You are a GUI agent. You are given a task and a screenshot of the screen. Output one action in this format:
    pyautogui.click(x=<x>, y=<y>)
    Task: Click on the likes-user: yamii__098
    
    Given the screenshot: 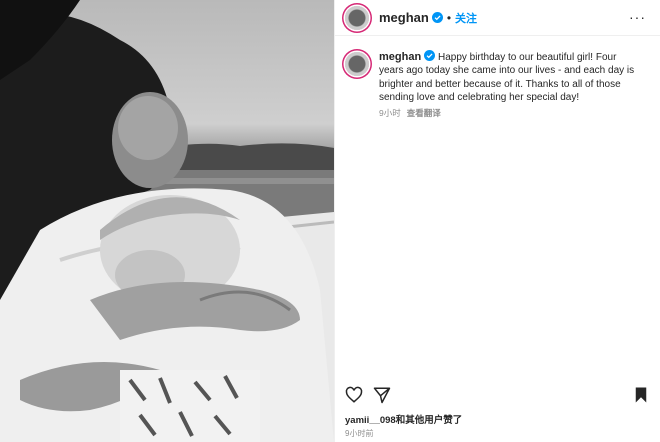 What is the action you would take?
    pyautogui.click(x=370, y=420)
    